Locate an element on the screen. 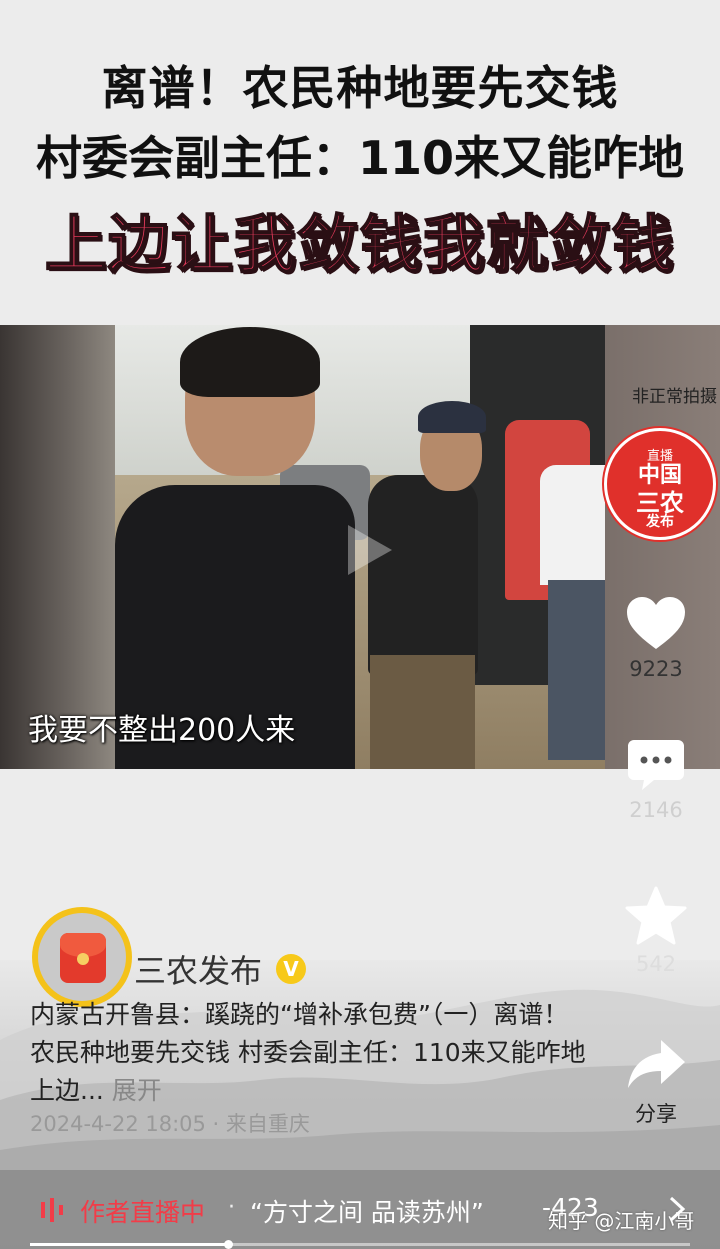  channel-stamp: 直播 中国 三农 发布 is located at coordinates (660, 484).